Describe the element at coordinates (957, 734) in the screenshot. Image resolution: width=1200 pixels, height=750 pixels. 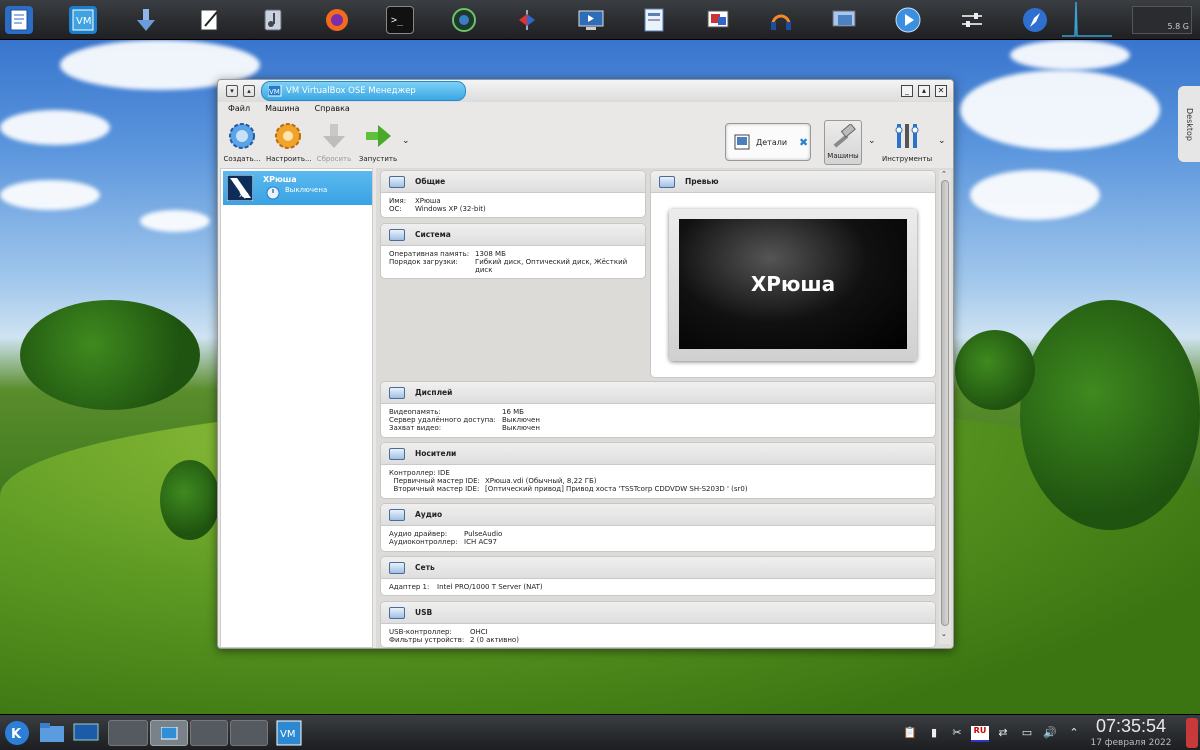
I see `scissors-icon: ✂` at that location.